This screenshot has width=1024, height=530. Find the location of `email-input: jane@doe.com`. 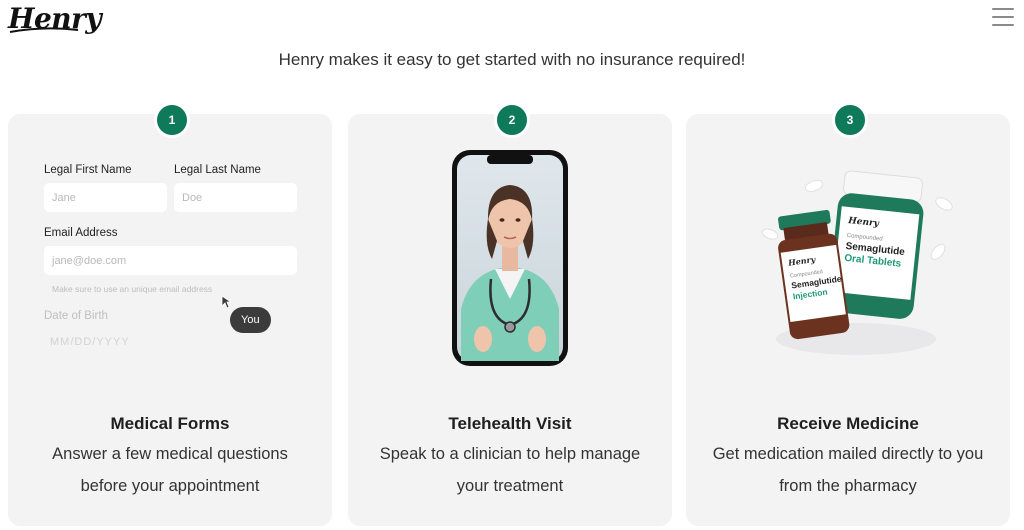

email-input: jane@doe.com is located at coordinates (170, 260).